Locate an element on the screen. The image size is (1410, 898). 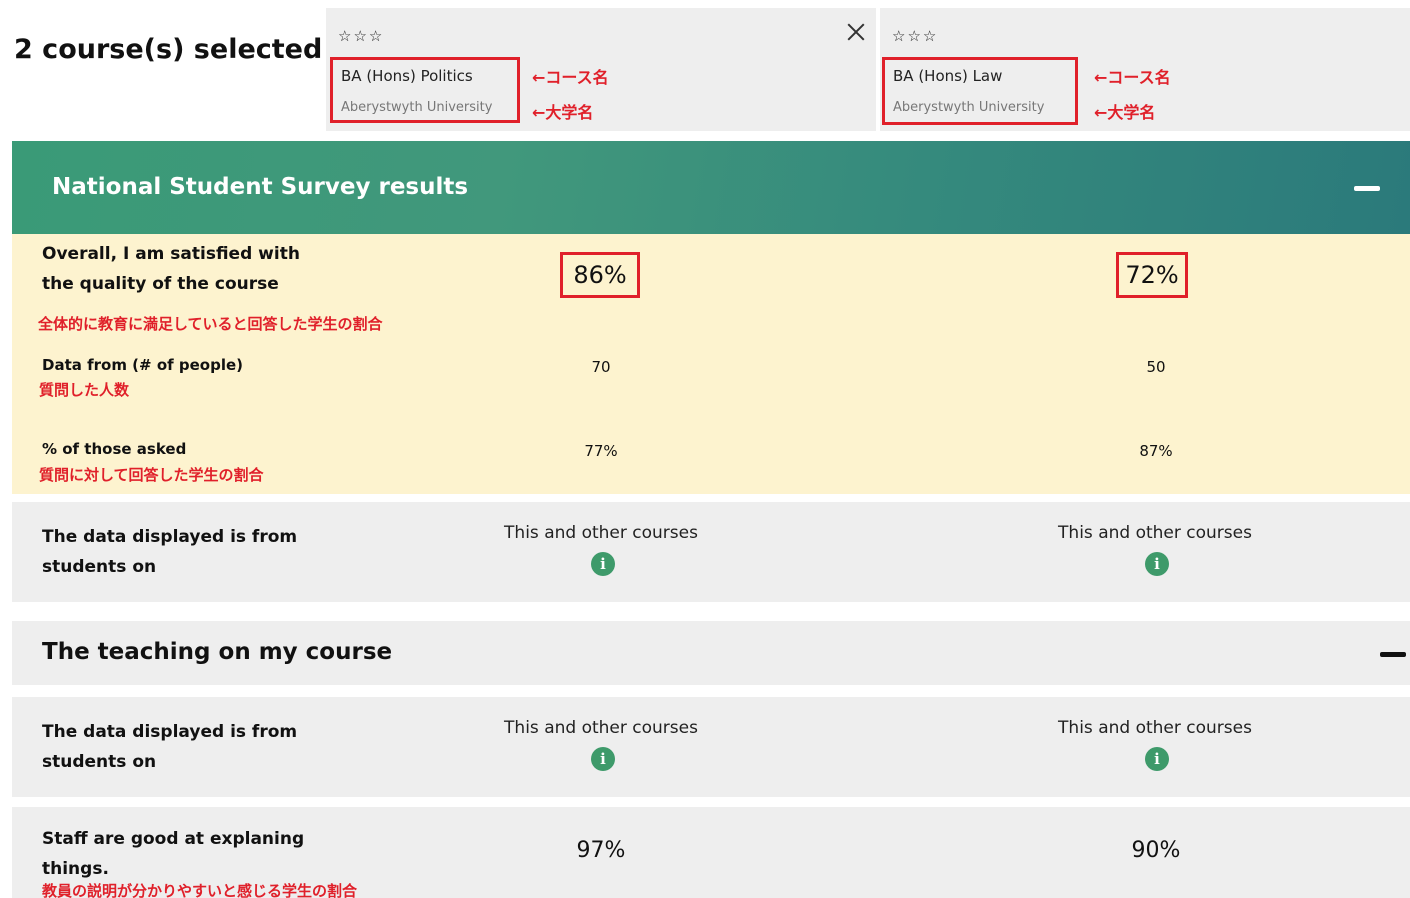
staff-explaining-value-course-1: 97% is located at coordinates (601, 850).